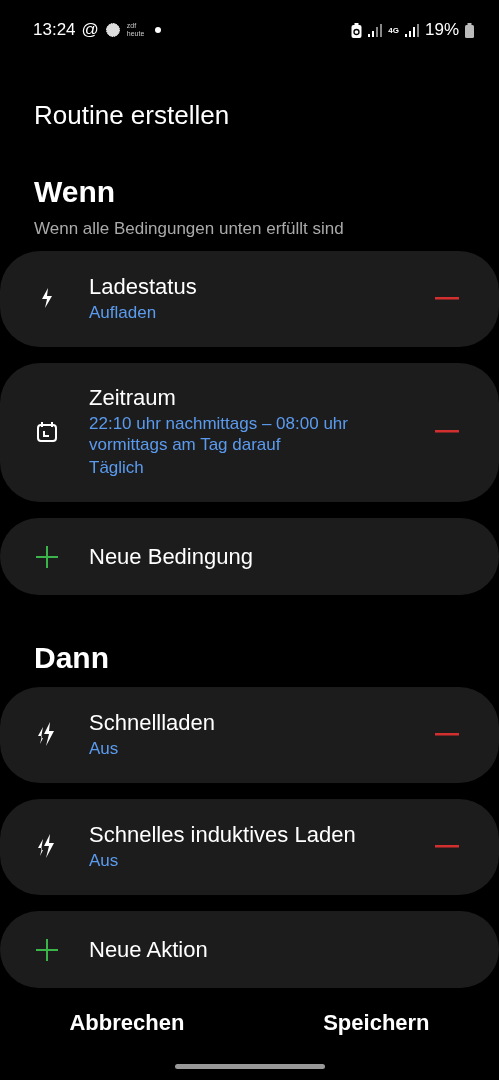 The width and height of the screenshot is (499, 1080). Describe the element at coordinates (54, 30) in the screenshot. I see `status-time: 13:24` at that location.